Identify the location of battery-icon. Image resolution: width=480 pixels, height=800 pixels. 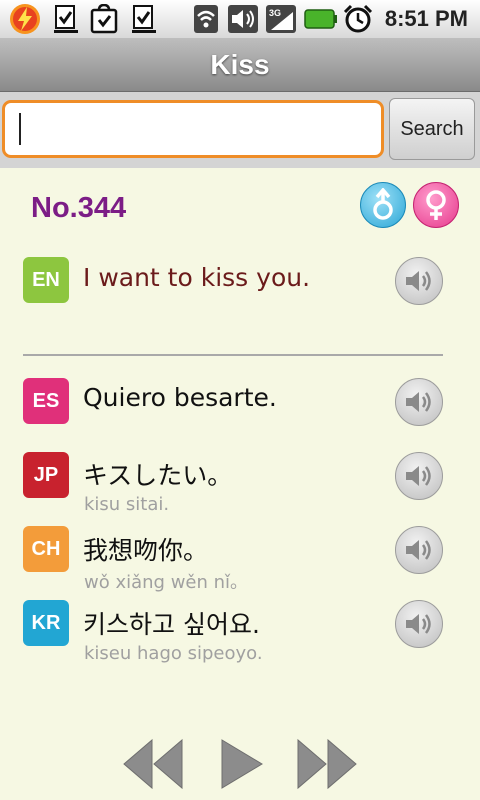
(321, 19).